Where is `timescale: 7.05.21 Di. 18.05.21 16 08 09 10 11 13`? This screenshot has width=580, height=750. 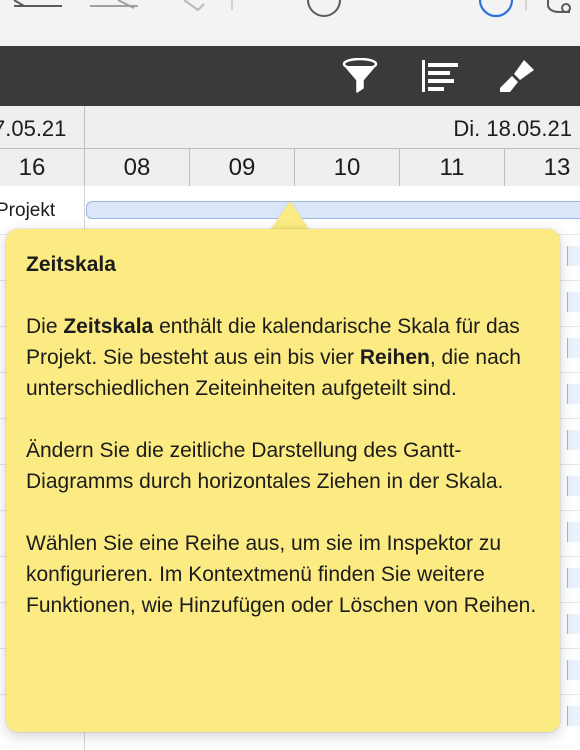
timescale: 7.05.21 Di. 18.05.21 16 08 09 10 11 13 is located at coordinates (290, 146).